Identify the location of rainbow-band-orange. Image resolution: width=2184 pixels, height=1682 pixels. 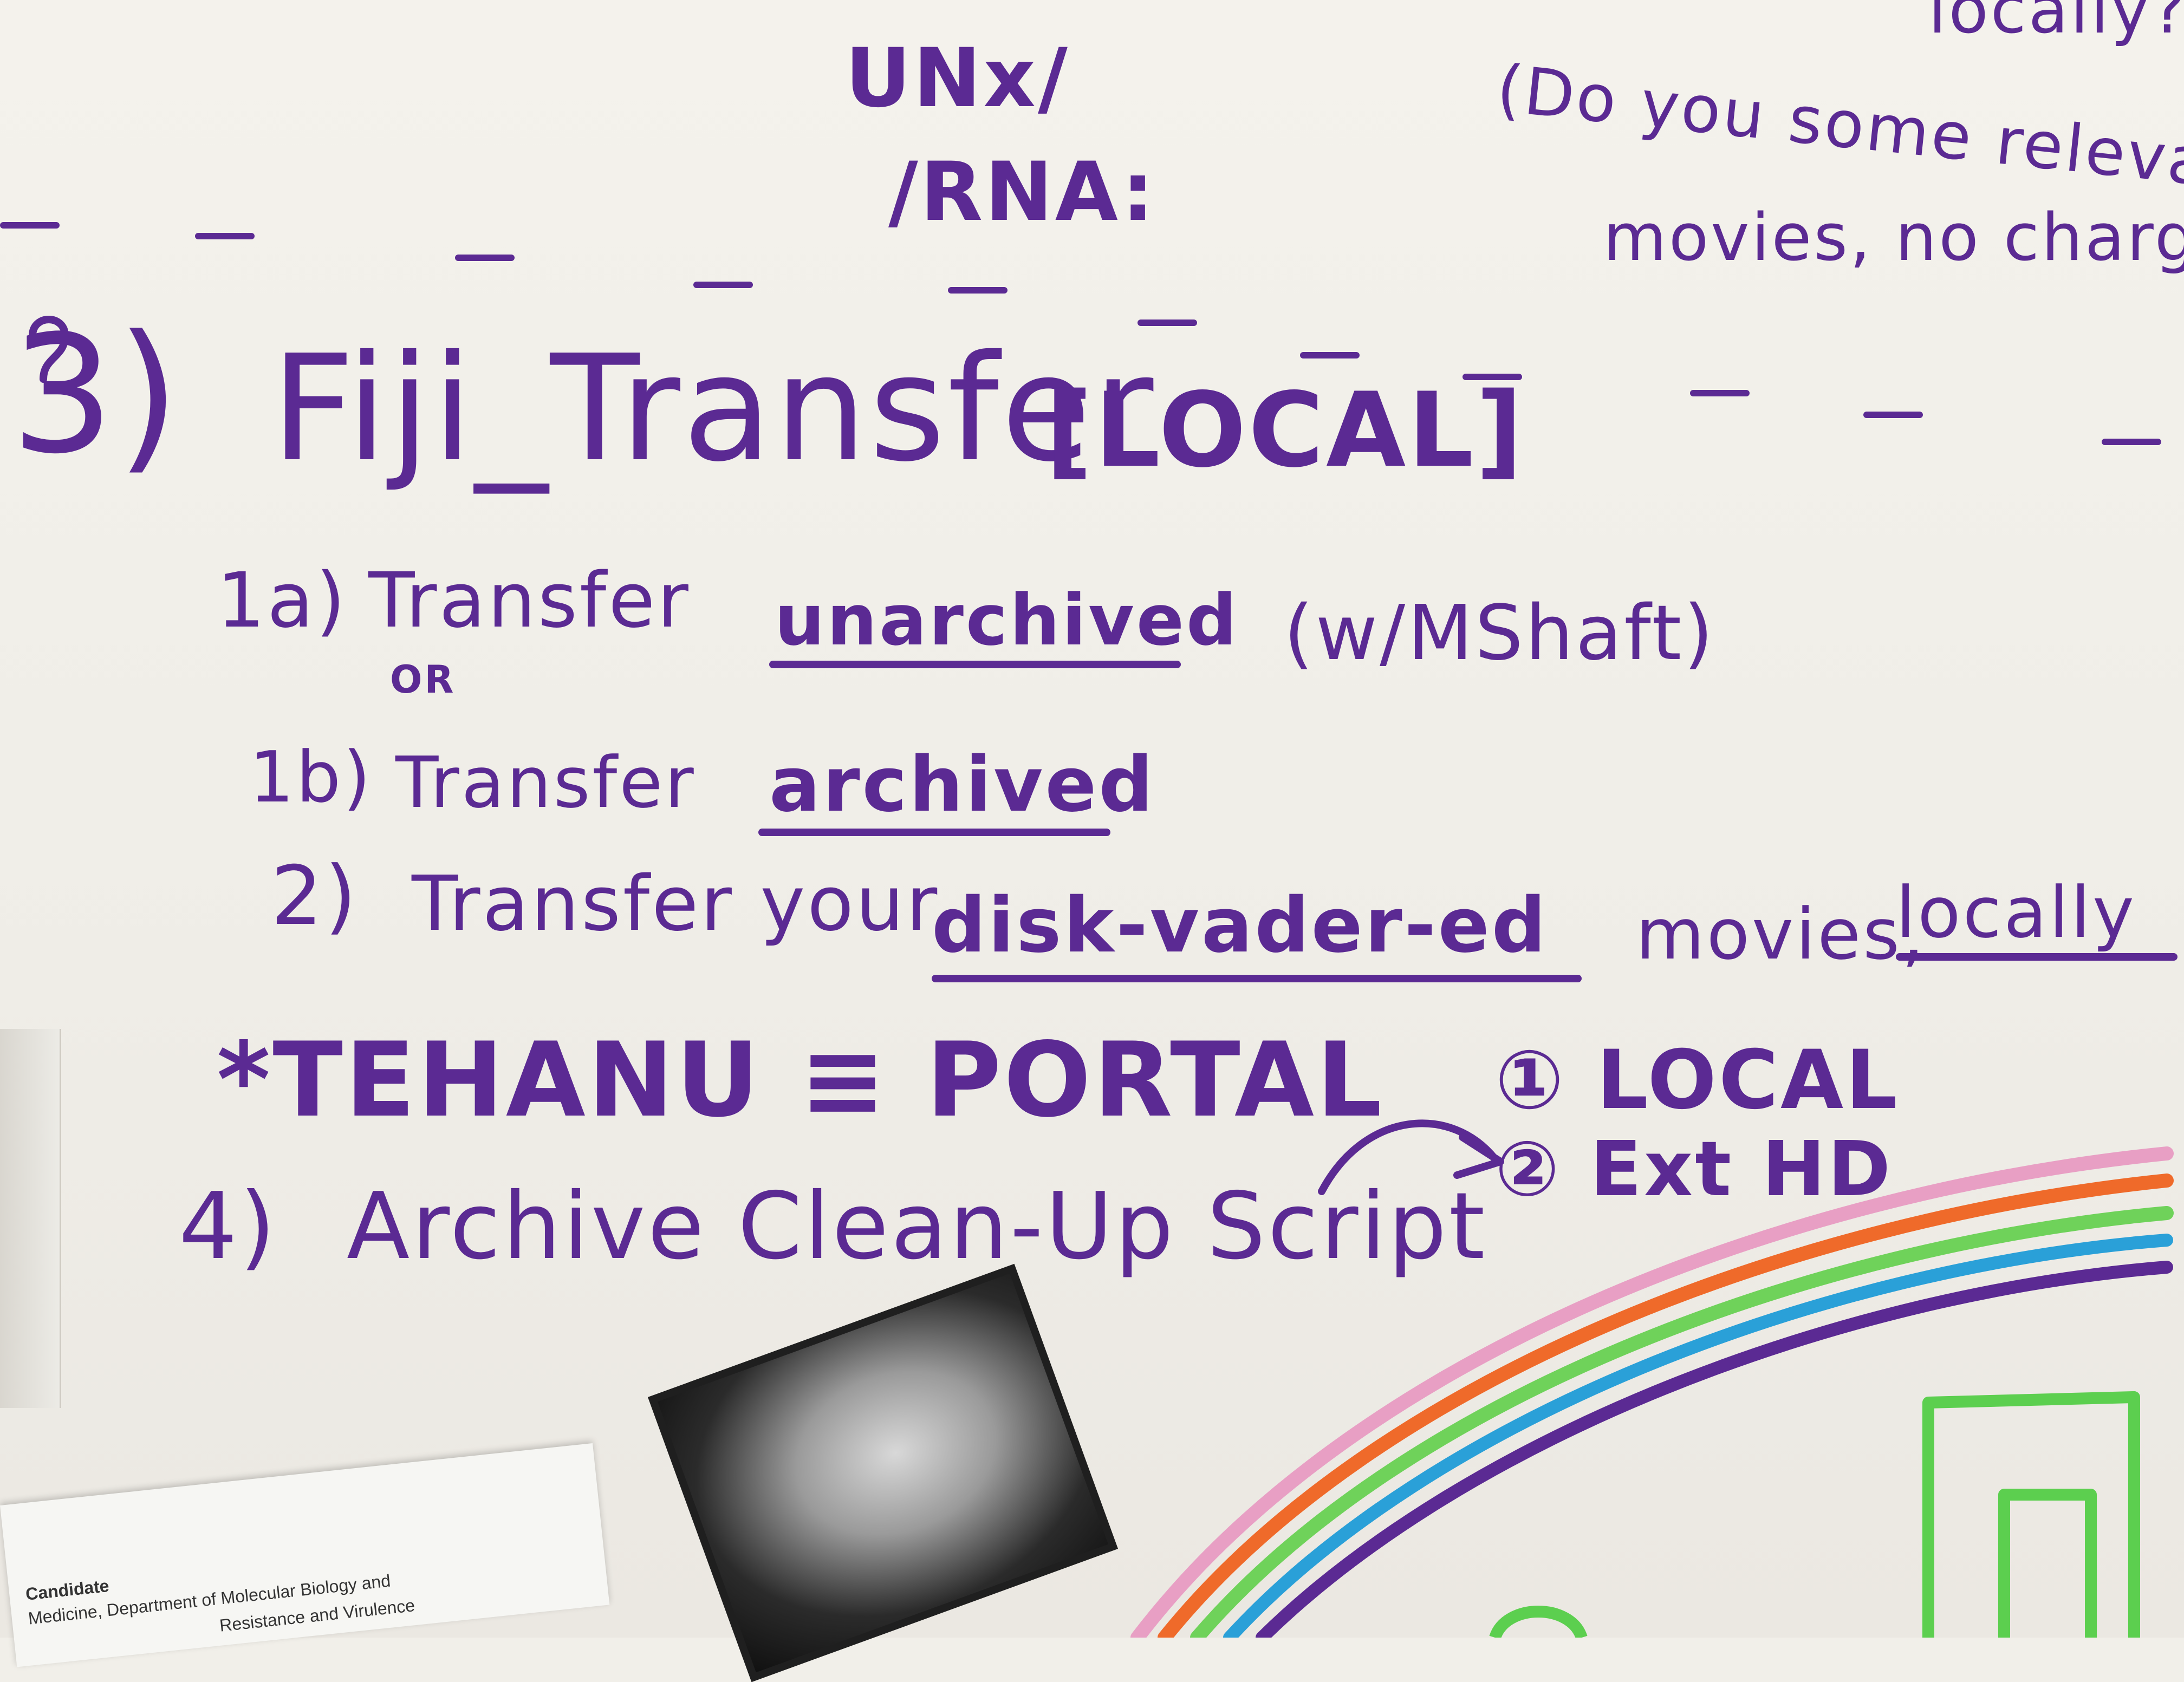
(1666, 1406).